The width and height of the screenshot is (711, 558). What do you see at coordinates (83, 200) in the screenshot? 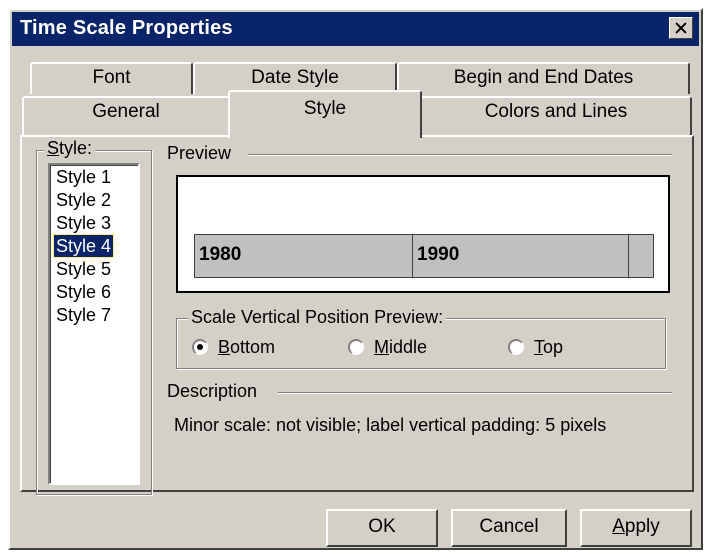
I see `style-list-item: Style 2` at bounding box center [83, 200].